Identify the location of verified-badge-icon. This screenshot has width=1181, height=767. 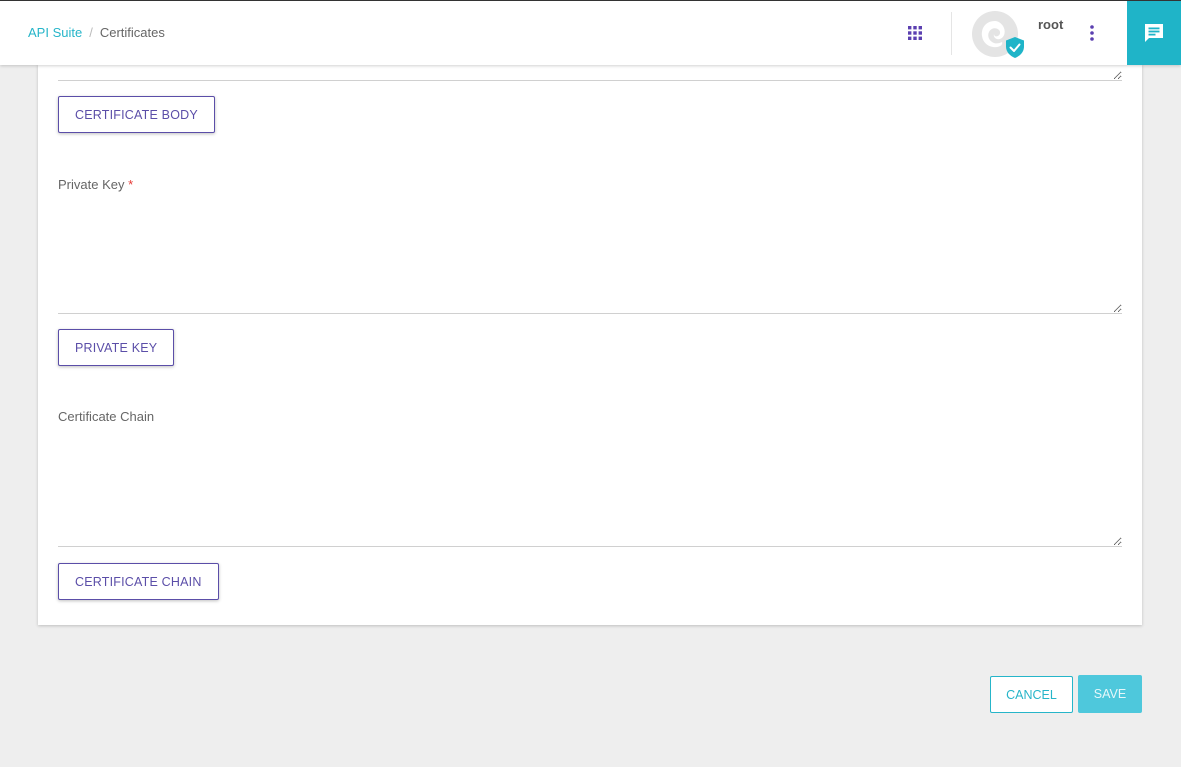
(1015, 47).